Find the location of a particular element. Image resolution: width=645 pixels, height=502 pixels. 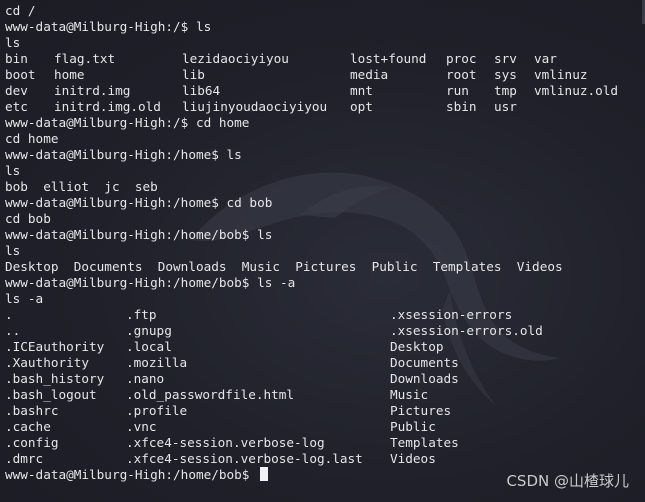

terminal-line: ls -a is located at coordinates (24, 298).